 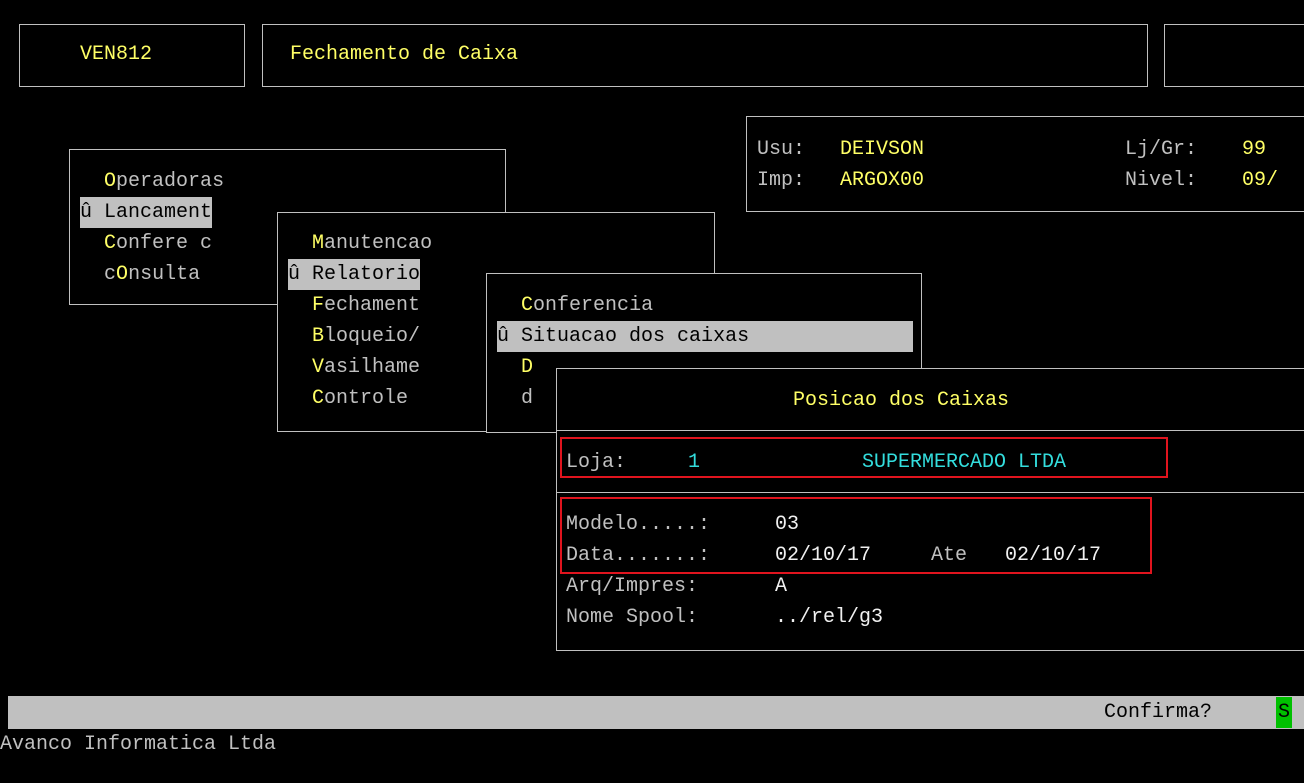 What do you see at coordinates (781, 586) in the screenshot?
I see `output-value: A` at bounding box center [781, 586].